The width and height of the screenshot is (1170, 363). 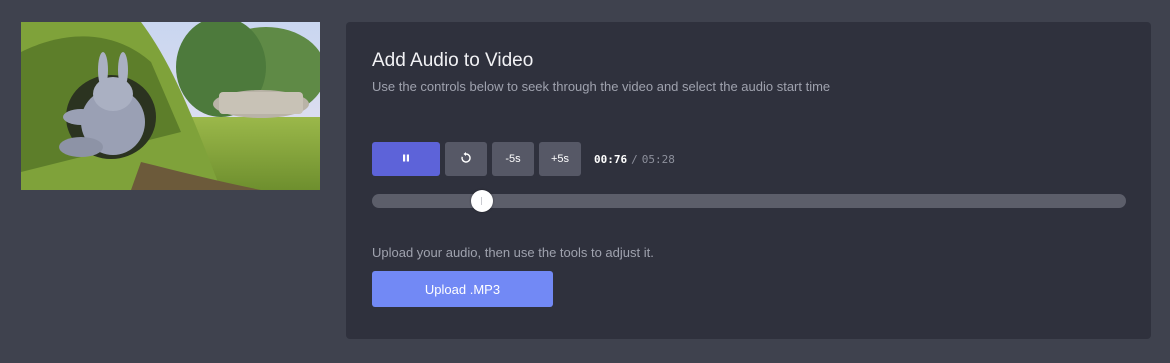 What do you see at coordinates (749, 201) in the screenshot?
I see `seek-slider` at bounding box center [749, 201].